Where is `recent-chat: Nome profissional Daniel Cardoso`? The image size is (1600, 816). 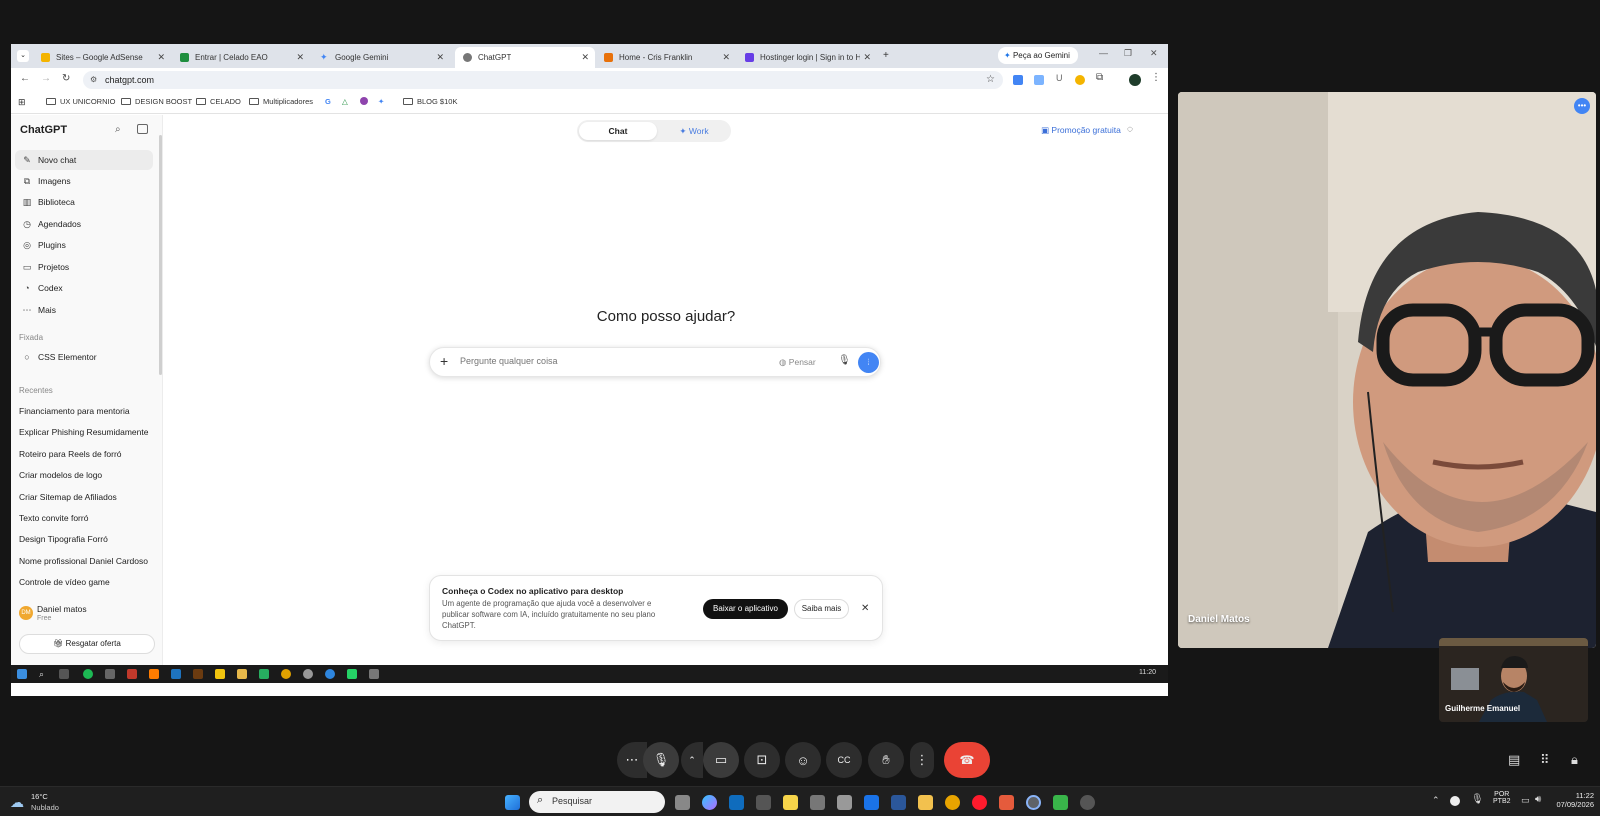
recent-chat: Nome profissional Daniel Cardoso is located at coordinates (83, 561).